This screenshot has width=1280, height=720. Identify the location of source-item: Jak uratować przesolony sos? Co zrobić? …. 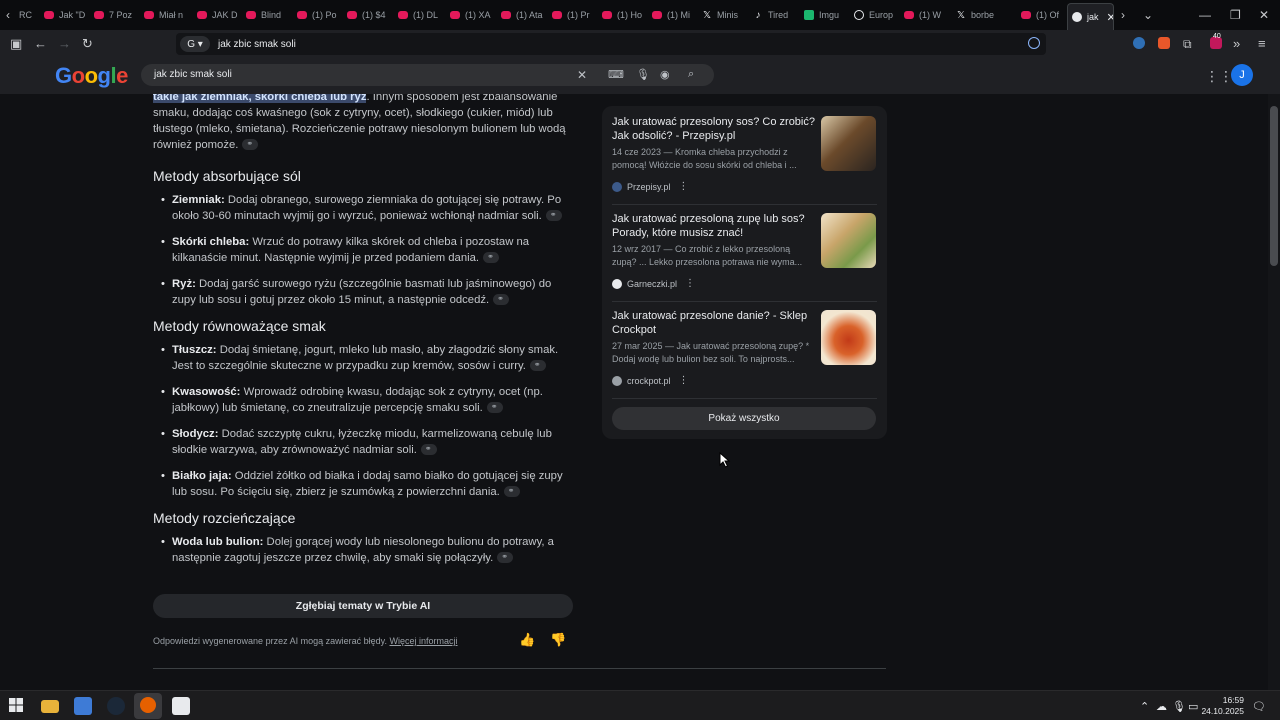
(744, 161).